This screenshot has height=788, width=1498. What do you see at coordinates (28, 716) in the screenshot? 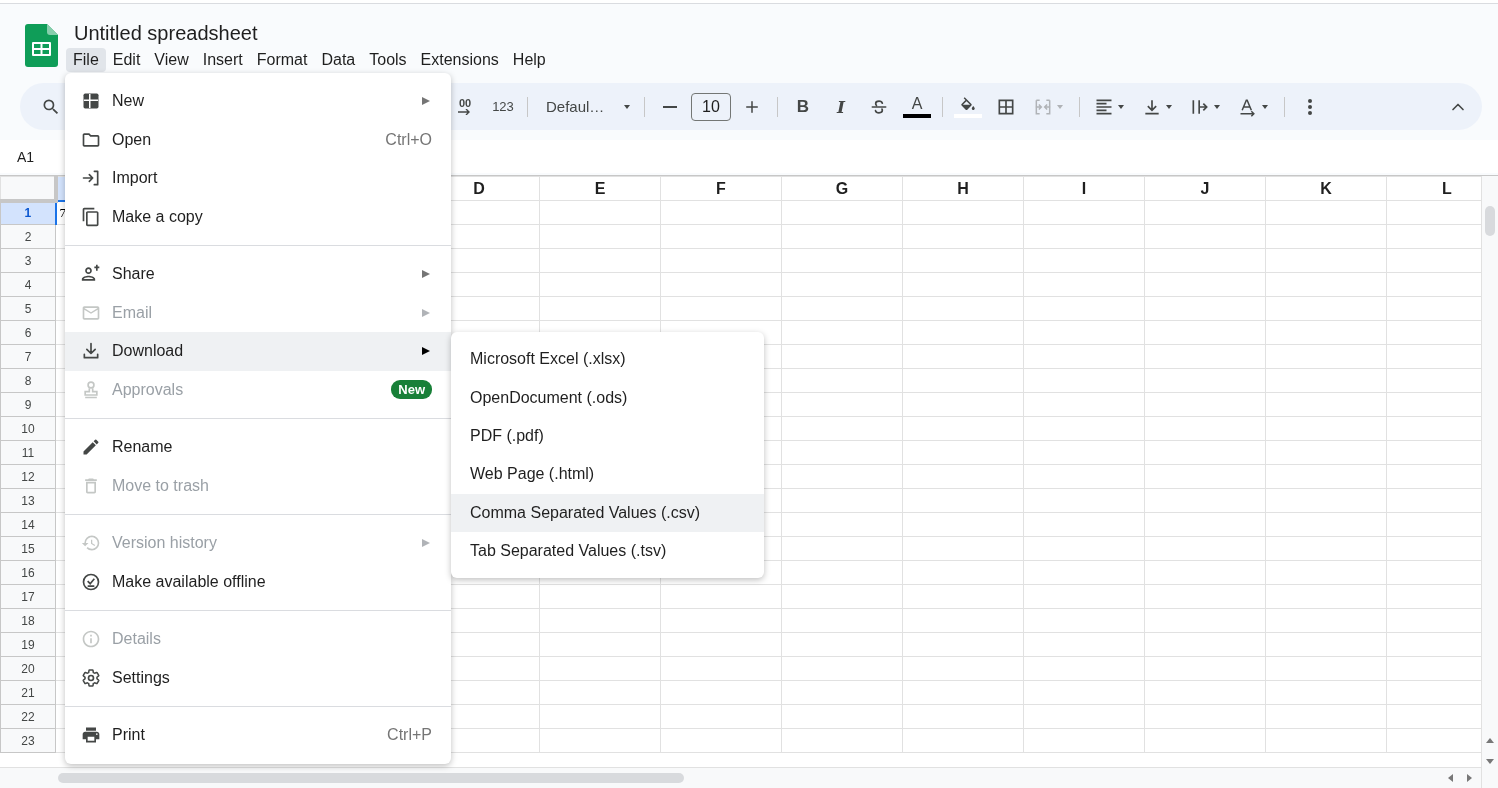
I see `row-header: 22` at bounding box center [28, 716].